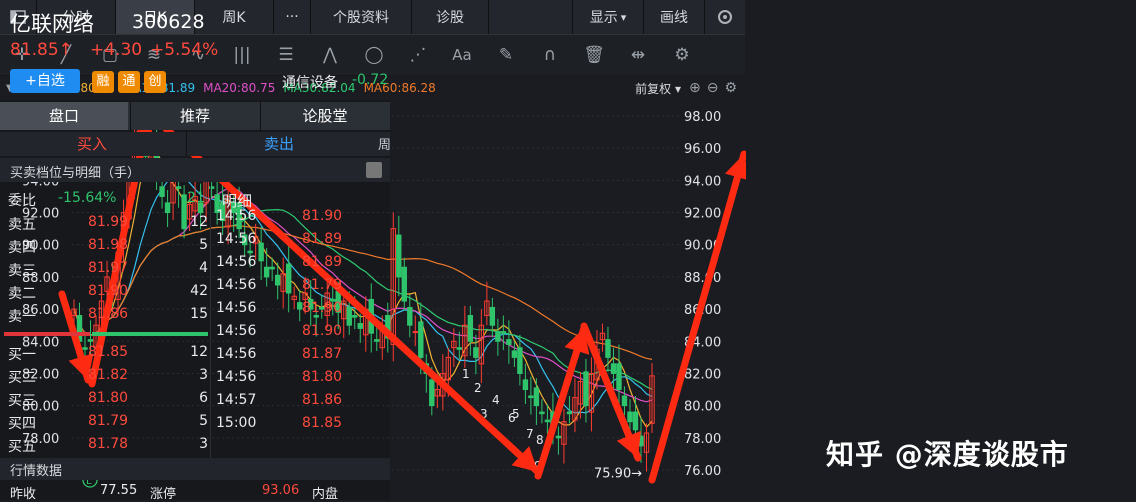 The height and width of the screenshot is (502, 1136). Describe the element at coordinates (22, 447) in the screenshot. I see `level-label: 买五` at that location.